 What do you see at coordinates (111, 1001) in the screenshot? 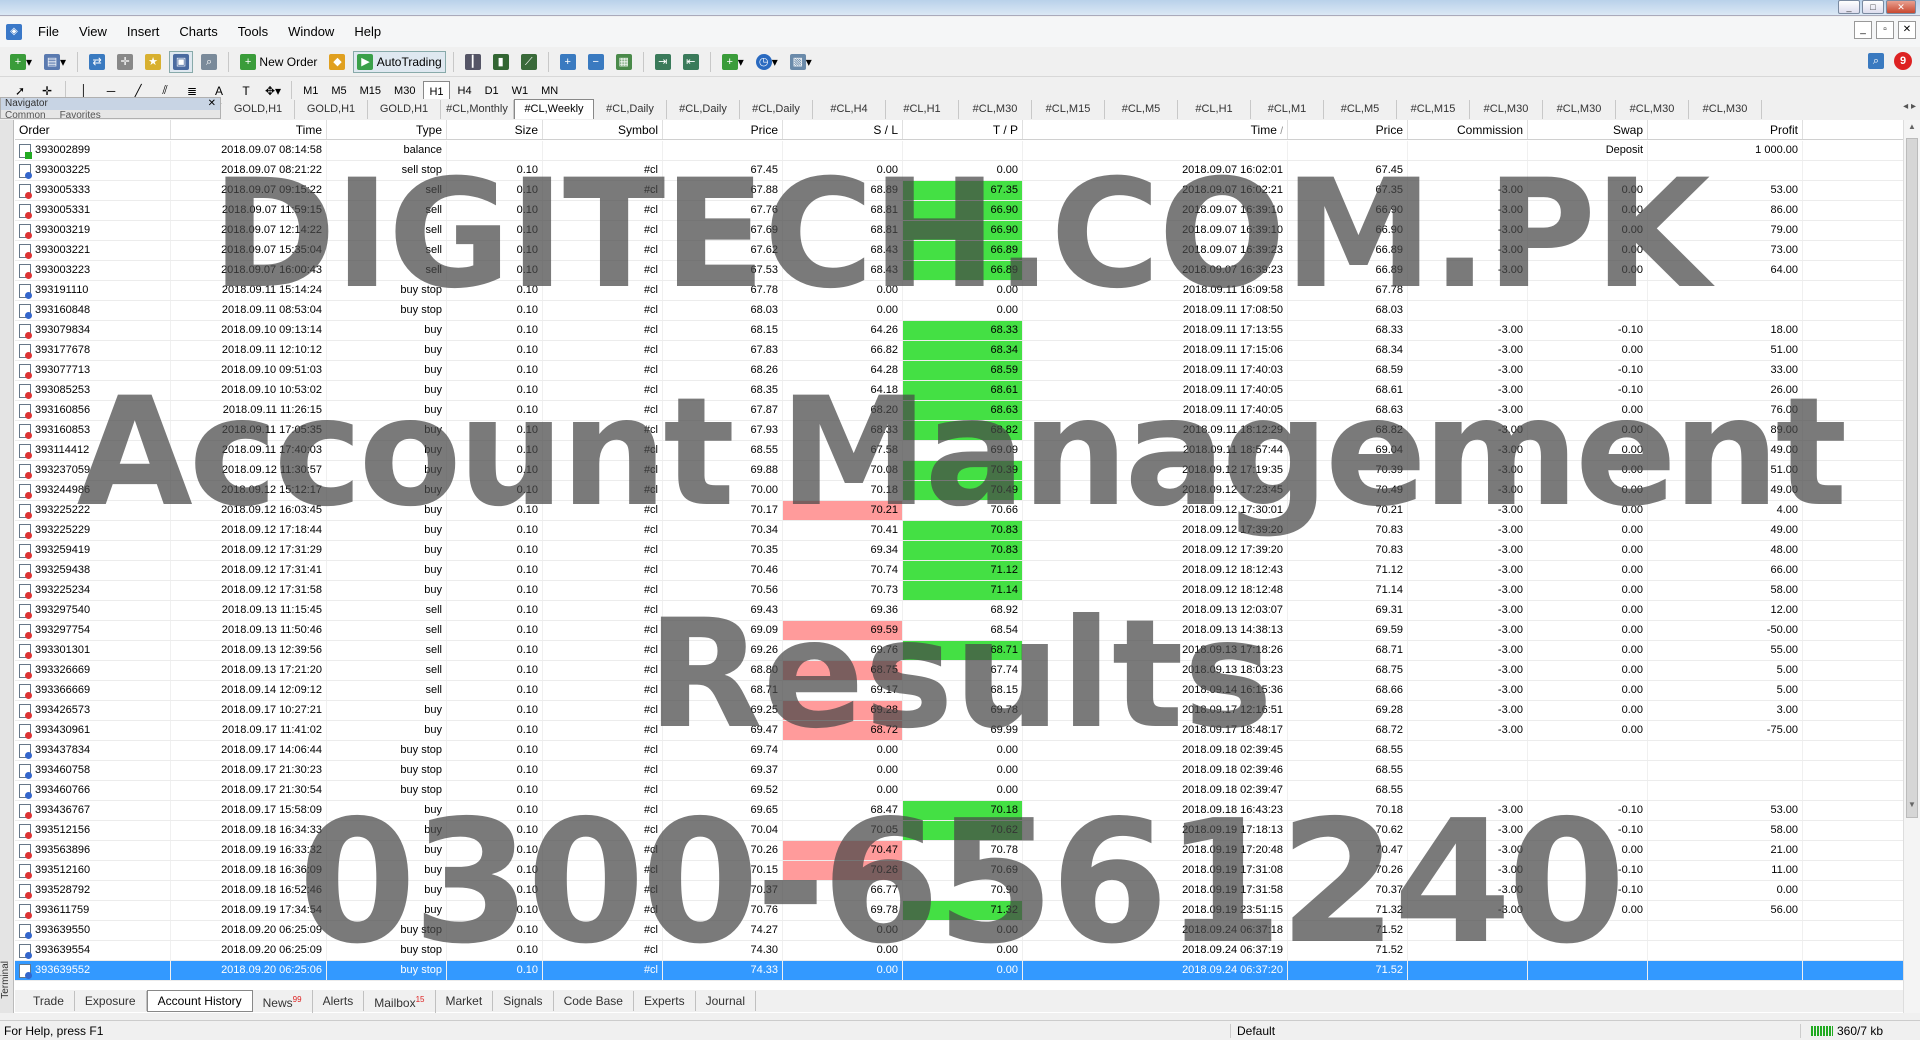
I see `terminal-tab-exposure: Exposure` at bounding box center [111, 1001].